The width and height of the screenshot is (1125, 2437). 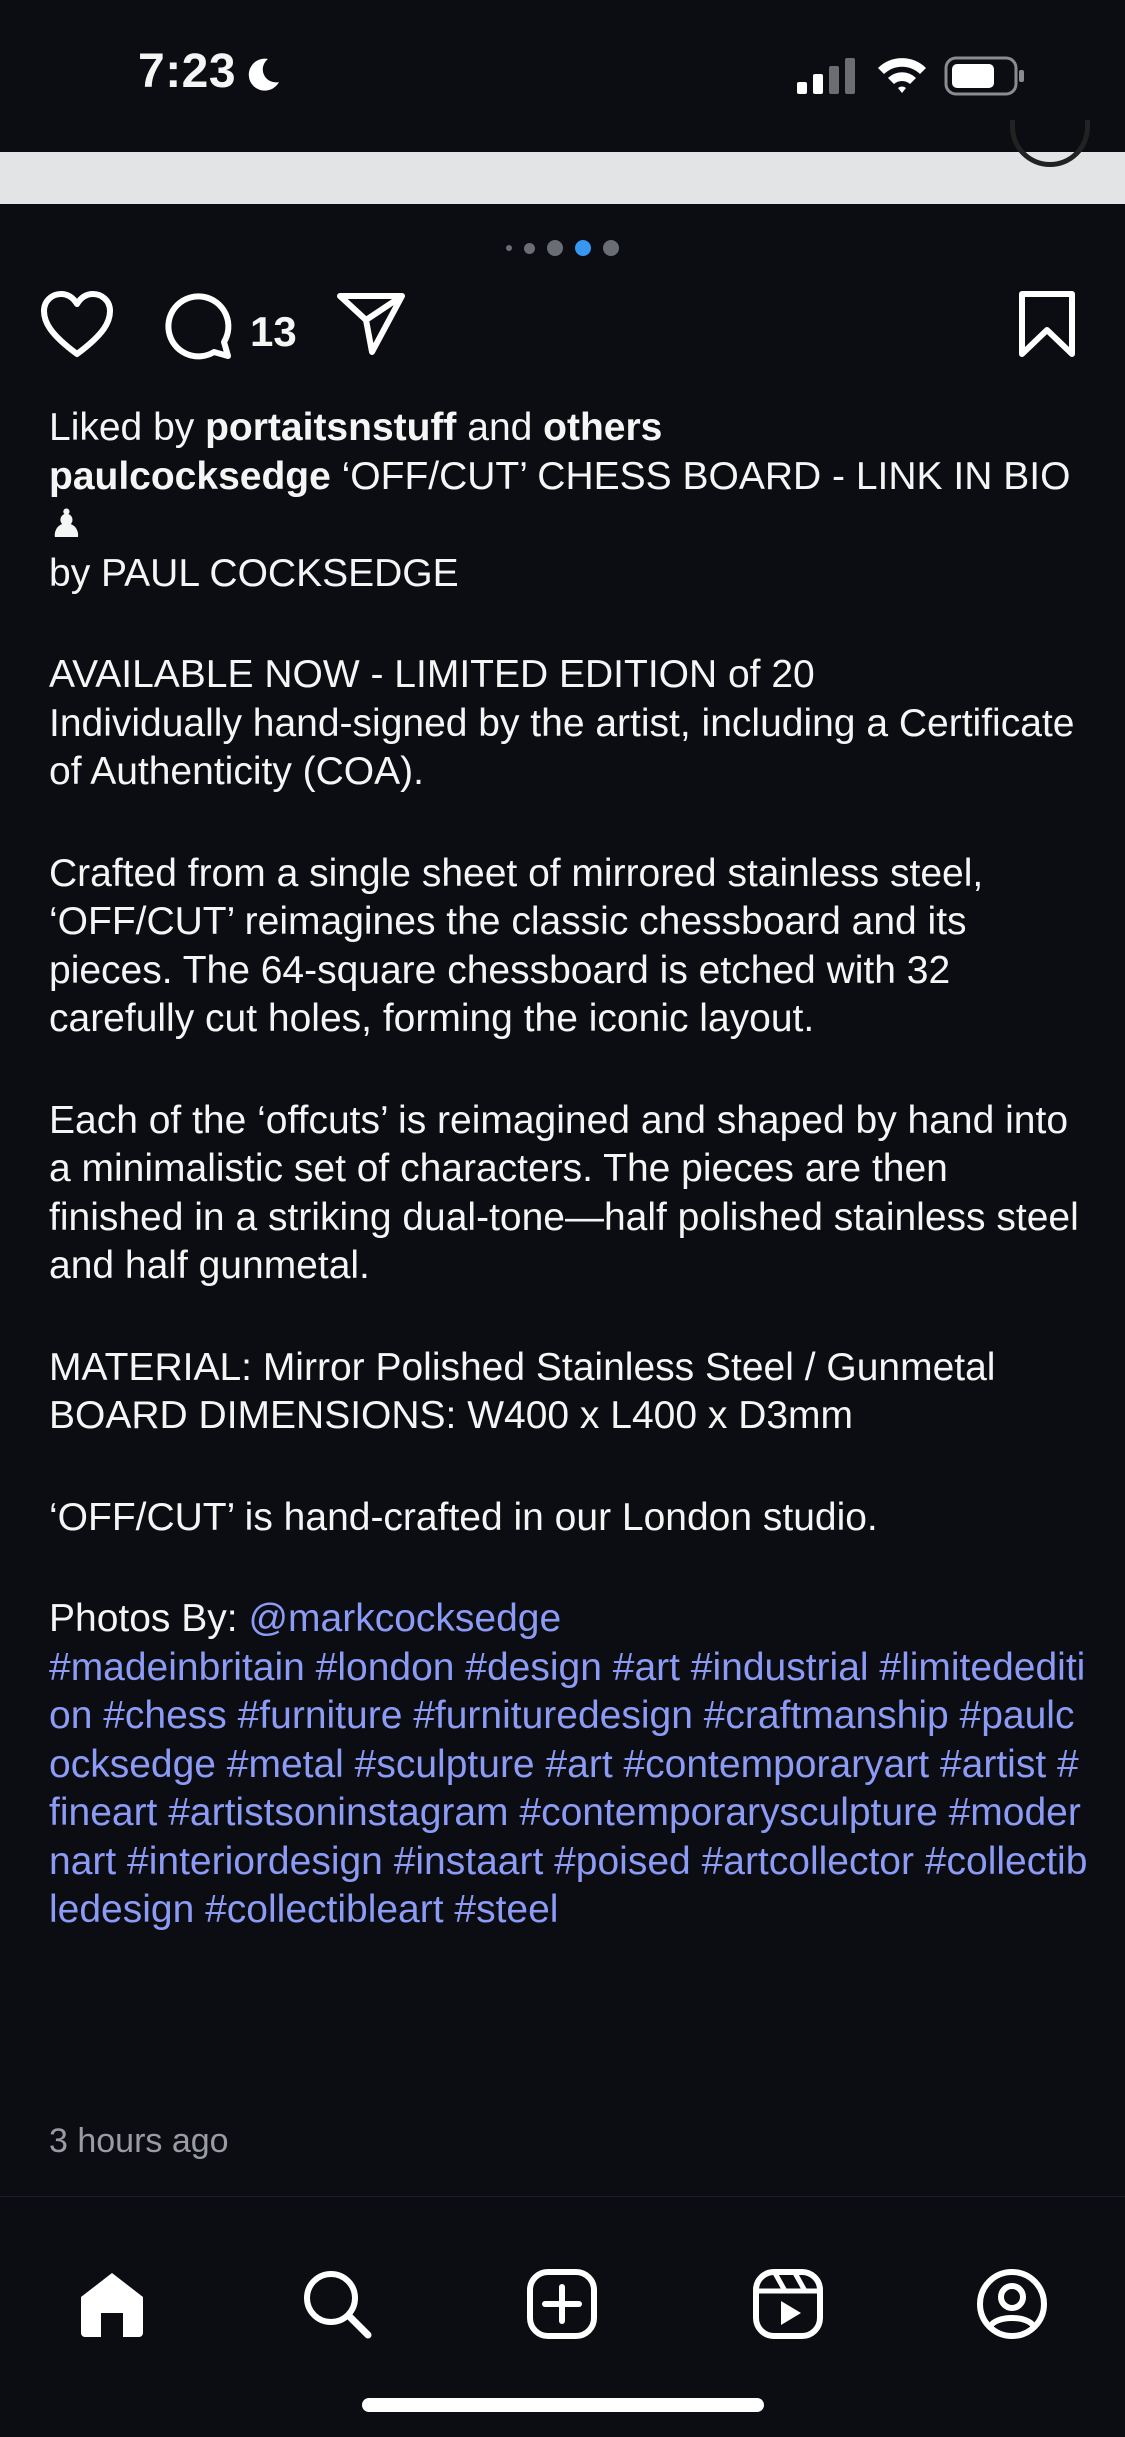 I want to click on like-heart-icon, so click(x=77, y=325).